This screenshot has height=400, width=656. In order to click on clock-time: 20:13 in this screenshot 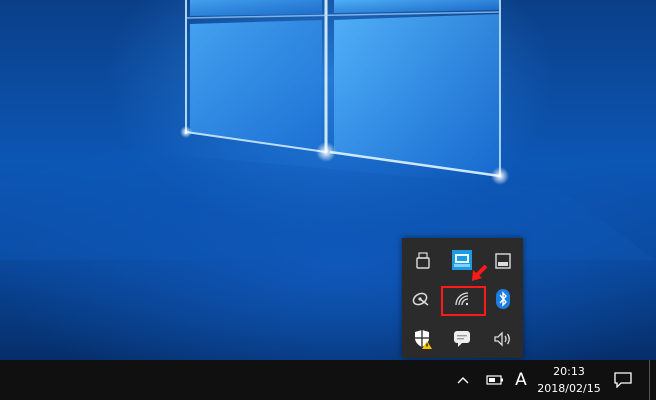, I will do `click(569, 371)`.